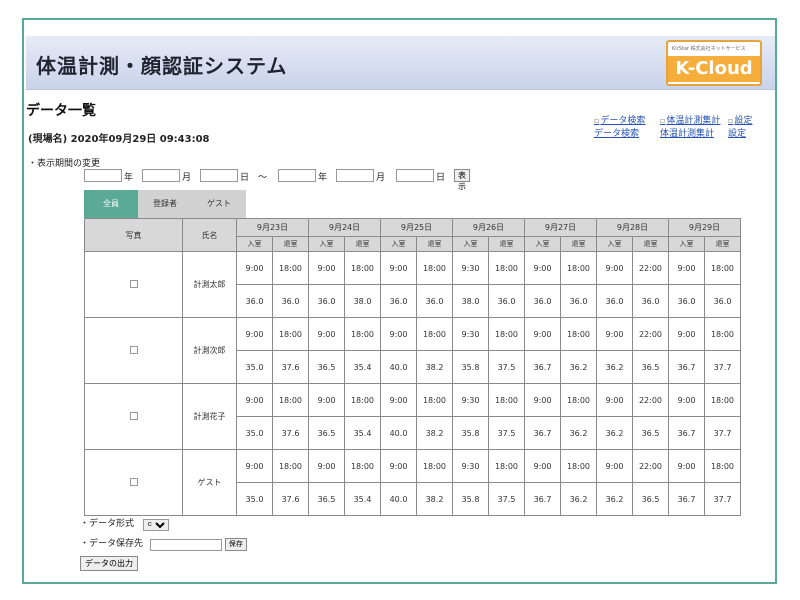 The image size is (800, 600). Describe the element at coordinates (155, 524) in the screenshot. I see `format-select: csv` at that location.